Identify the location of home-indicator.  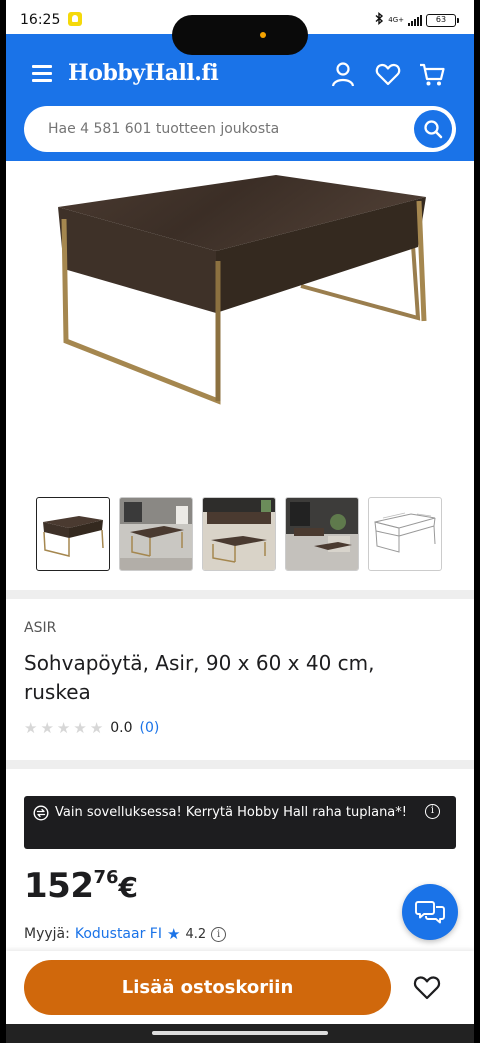
(240, 1033).